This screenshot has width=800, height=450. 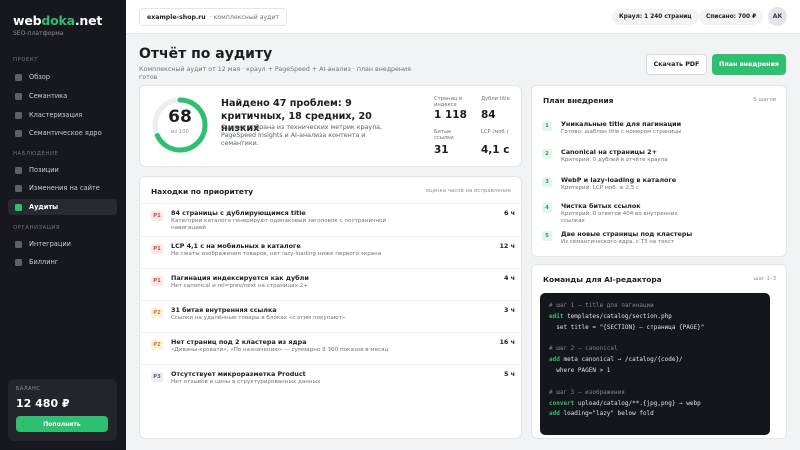 What do you see at coordinates (26, 60) in the screenshot?
I see `nav-section-project: ПРОЕКТ` at bounding box center [26, 60].